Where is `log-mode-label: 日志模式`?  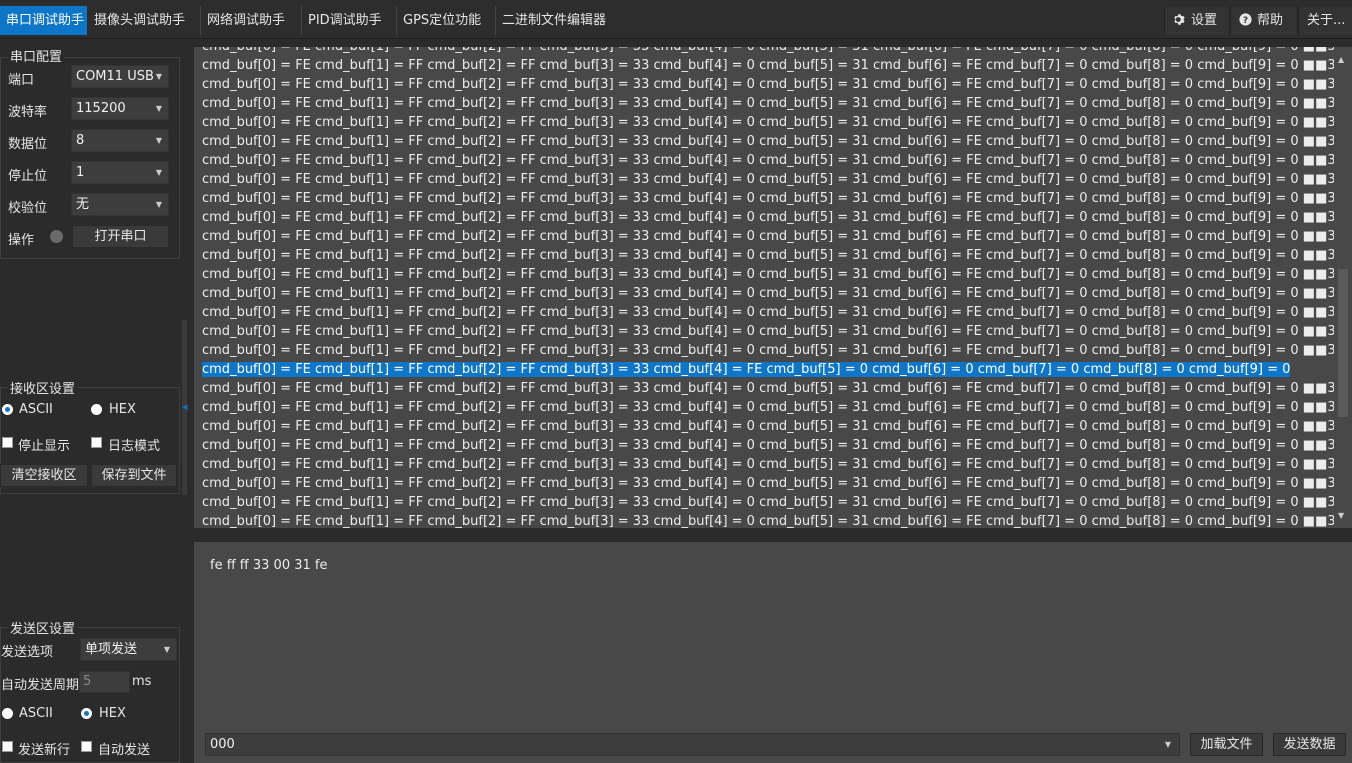 log-mode-label: 日志模式 is located at coordinates (134, 446).